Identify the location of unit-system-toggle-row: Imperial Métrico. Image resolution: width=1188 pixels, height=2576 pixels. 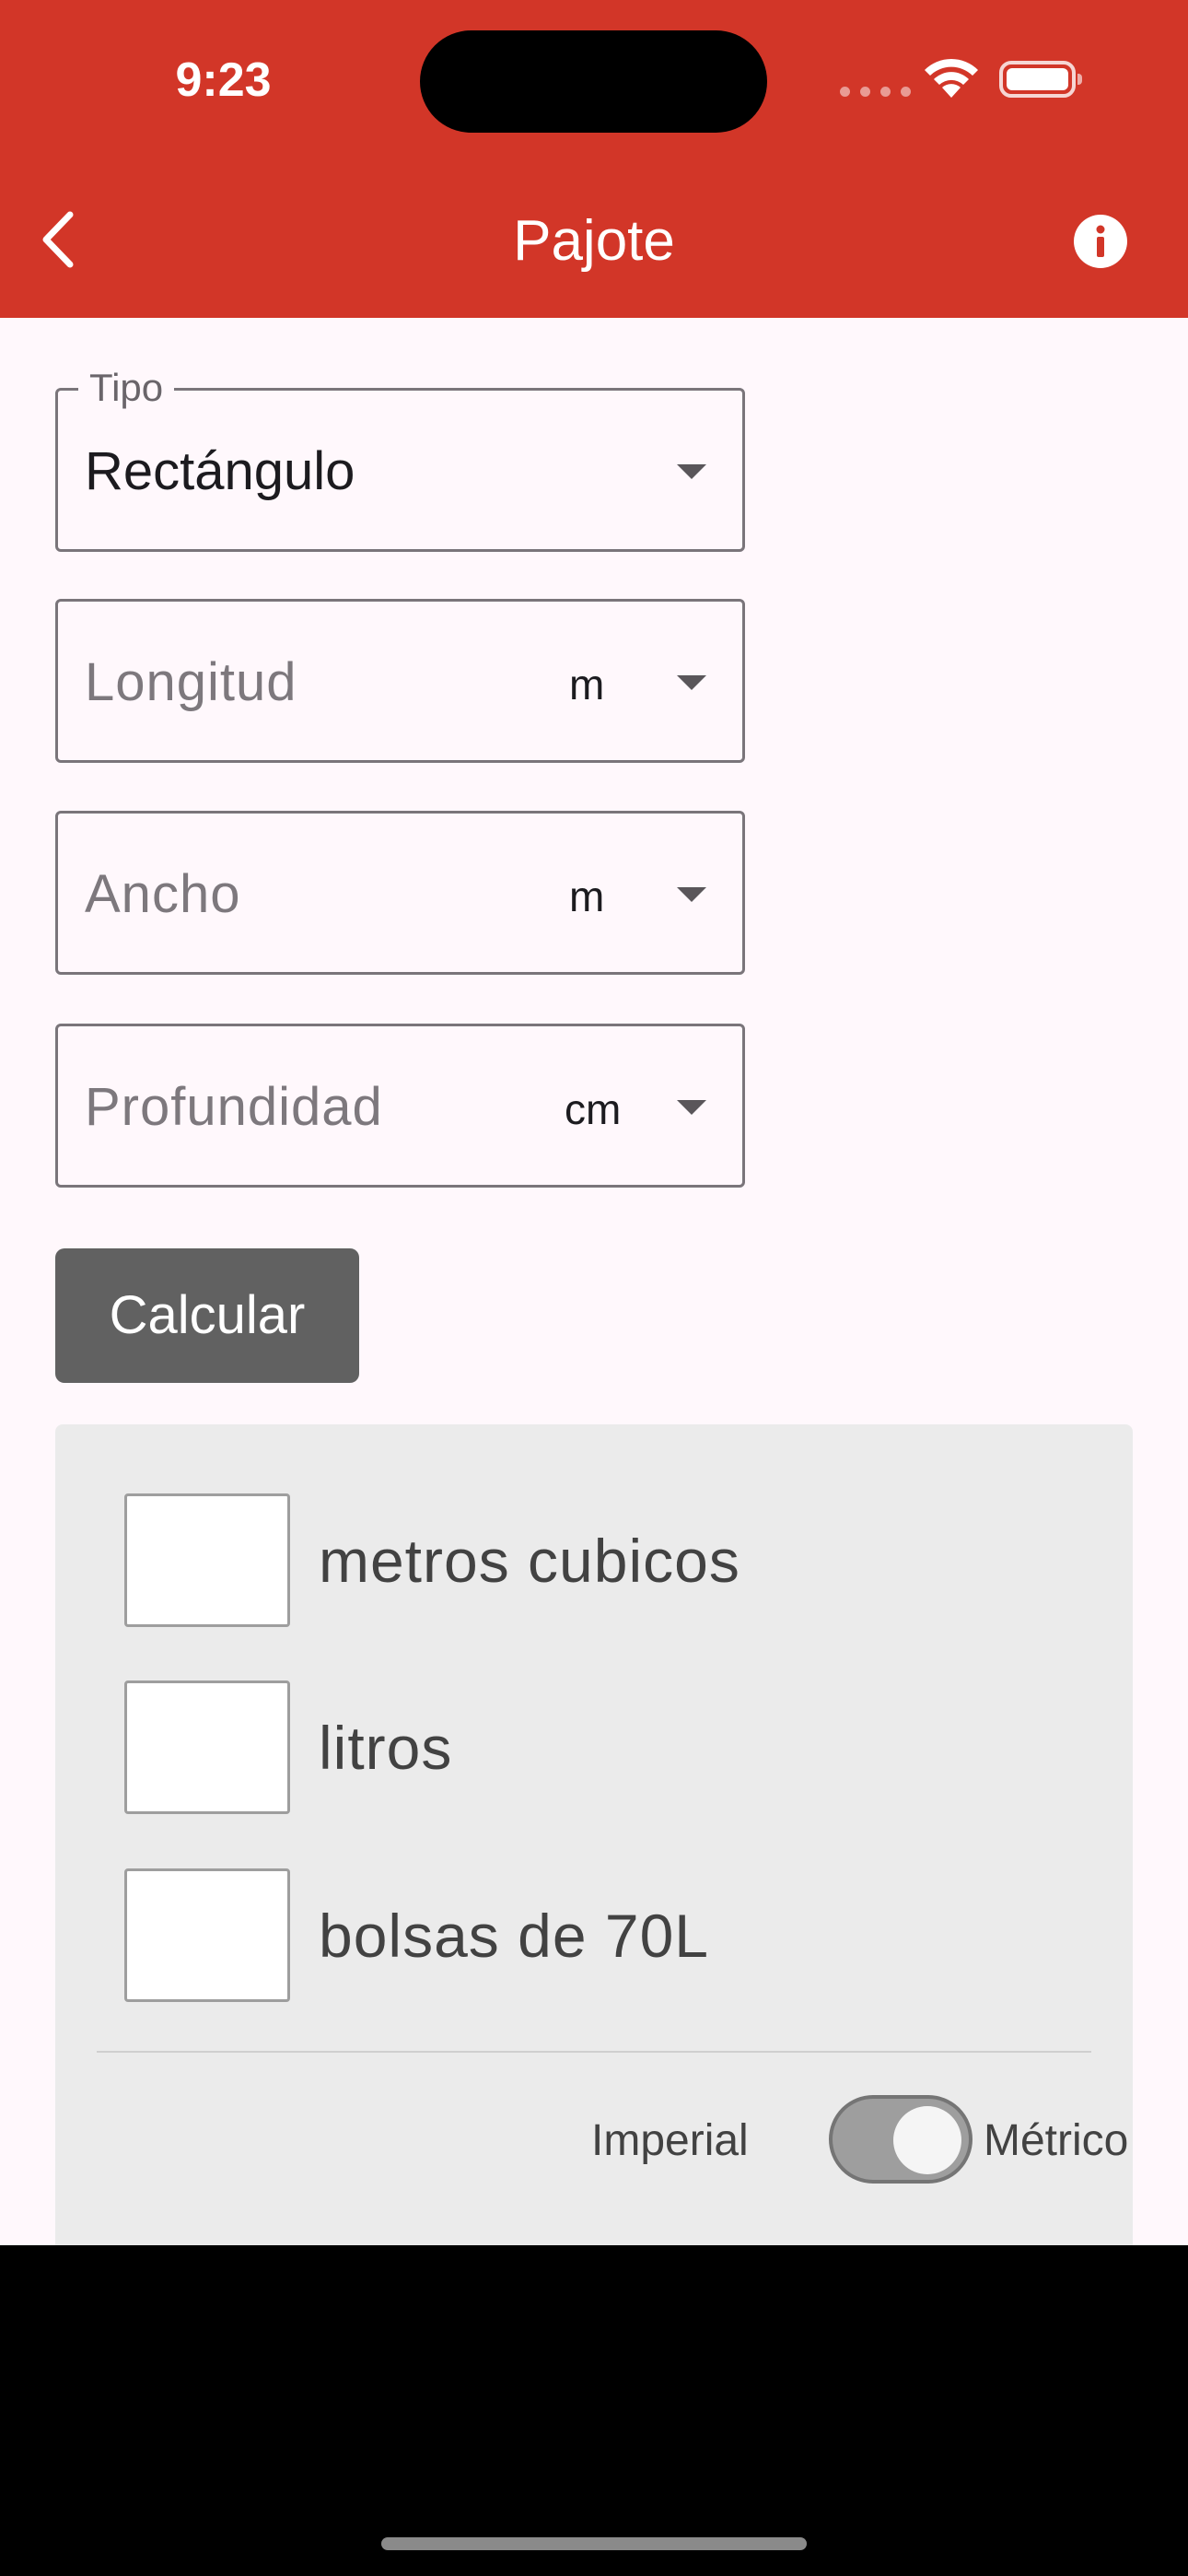
(865, 2141).